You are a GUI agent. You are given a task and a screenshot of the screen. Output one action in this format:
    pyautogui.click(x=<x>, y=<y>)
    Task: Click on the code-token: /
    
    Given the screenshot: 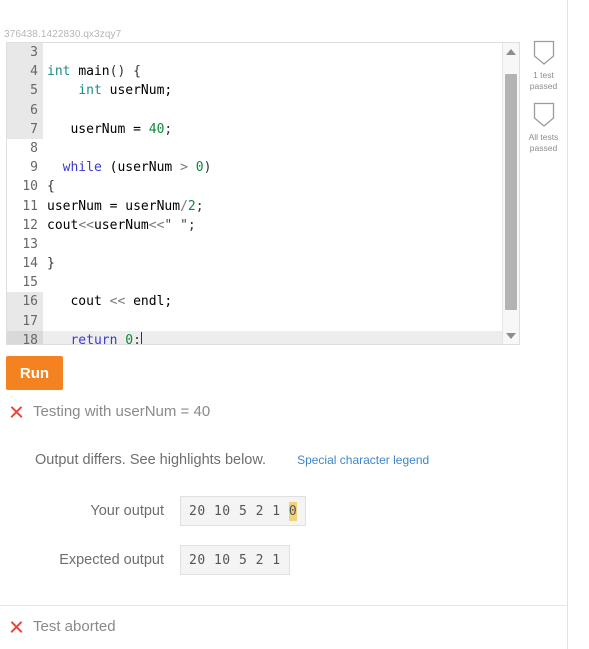 What is the action you would take?
    pyautogui.click(x=184, y=206)
    